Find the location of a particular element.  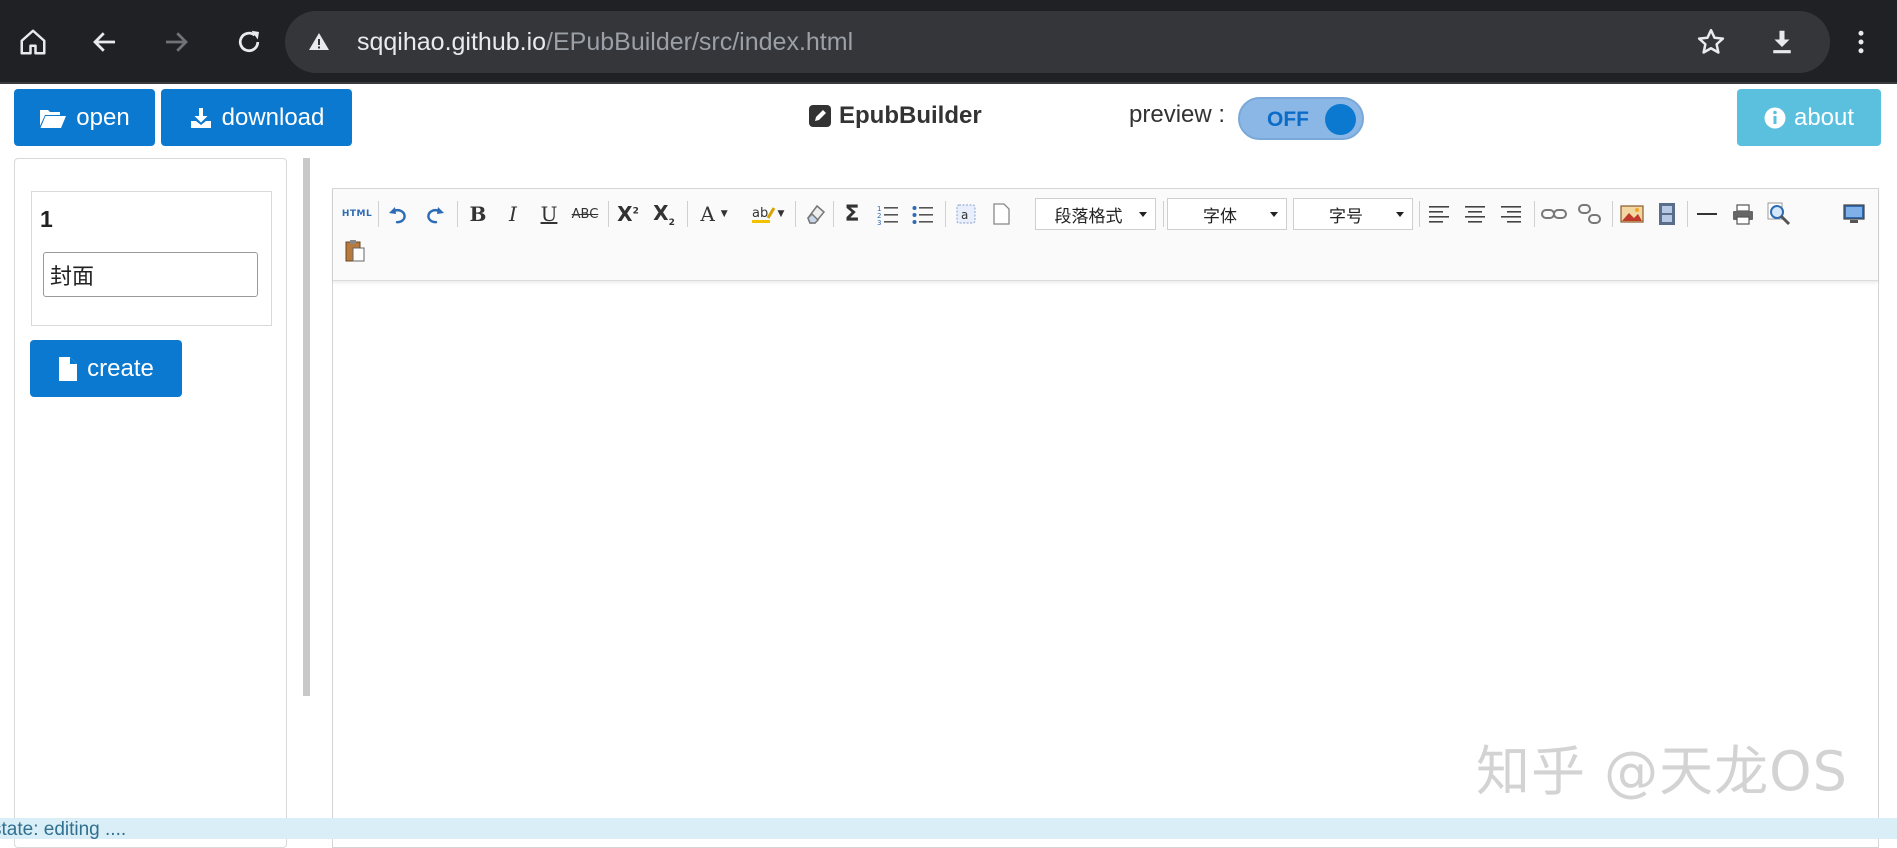

paste-button is located at coordinates (355, 251).